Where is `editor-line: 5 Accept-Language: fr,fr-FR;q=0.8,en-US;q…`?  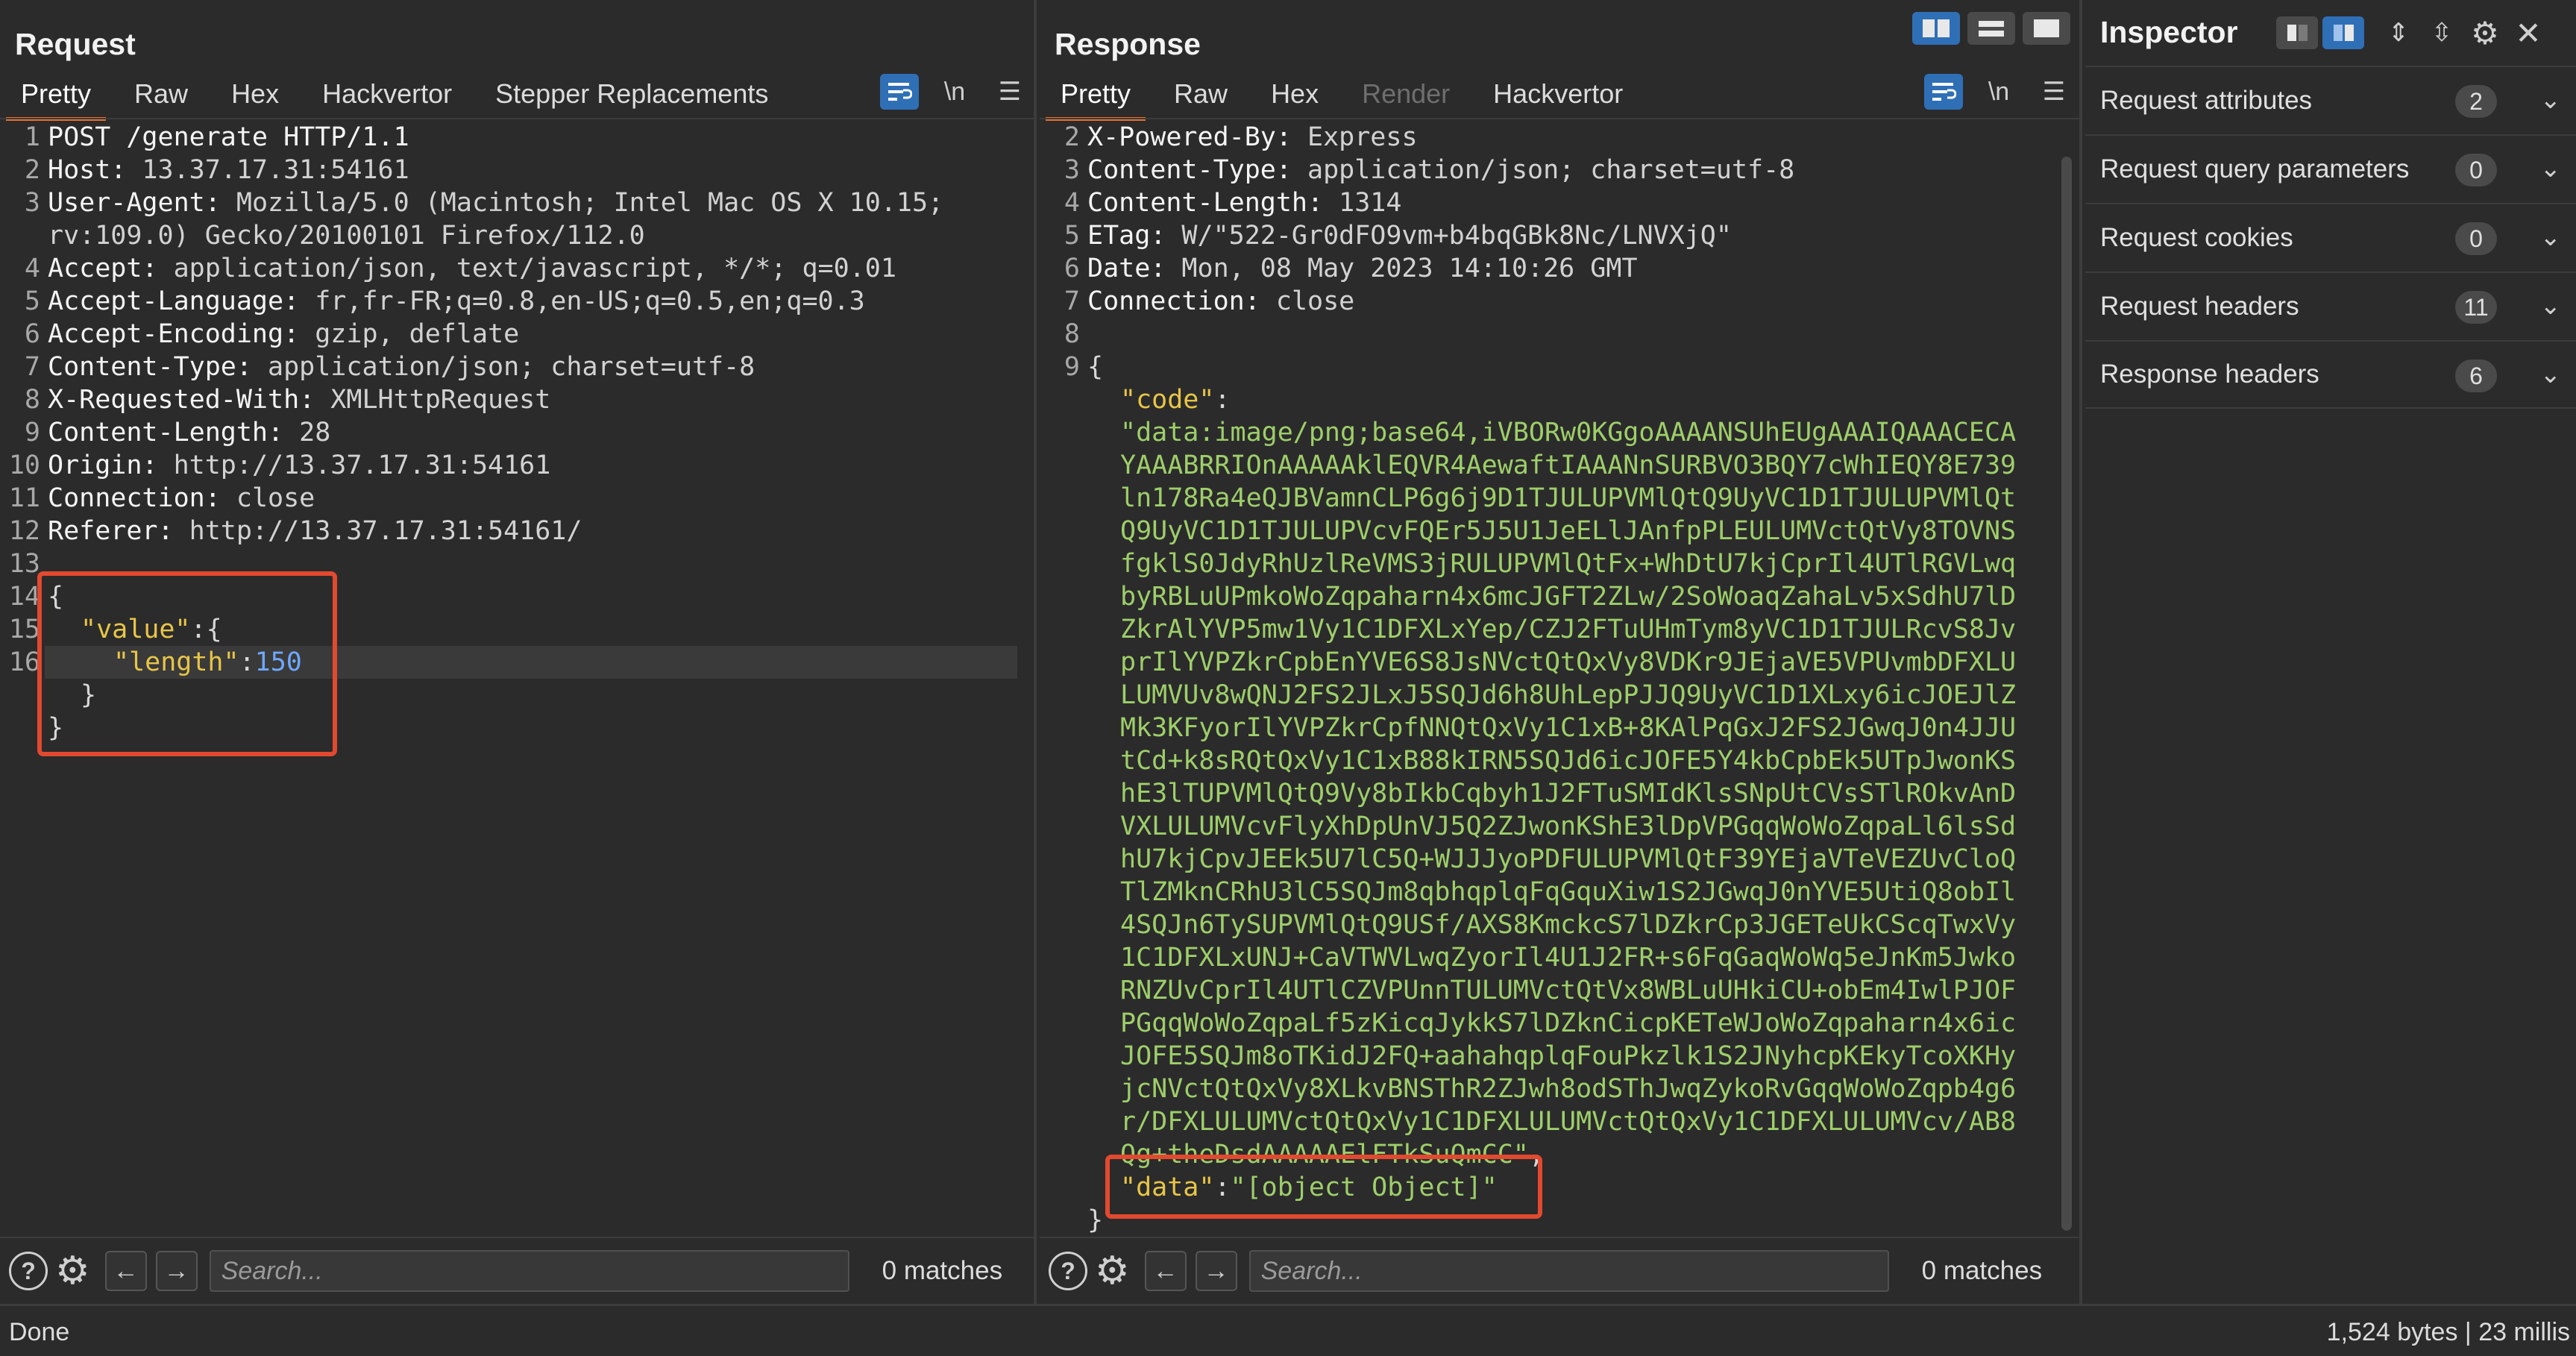 editor-line: 5 Accept-Language: fr,fr-FR;q=0.8,en-US;q… is located at coordinates (517, 301).